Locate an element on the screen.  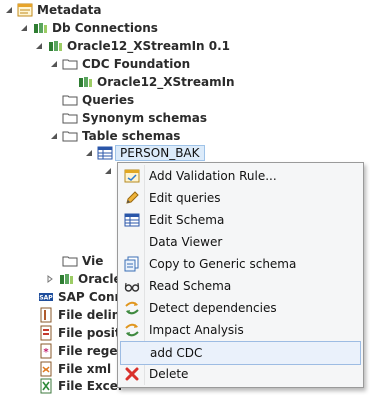
tree-node-oracle-child: Oracle12_XStreamIn is located at coordinates (156, 82).